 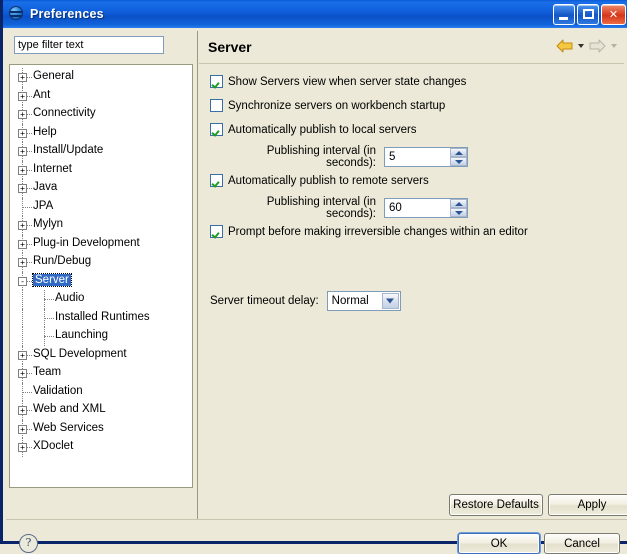 What do you see at coordinates (458, 203) in the screenshot?
I see `remote-interval-increment-button` at bounding box center [458, 203].